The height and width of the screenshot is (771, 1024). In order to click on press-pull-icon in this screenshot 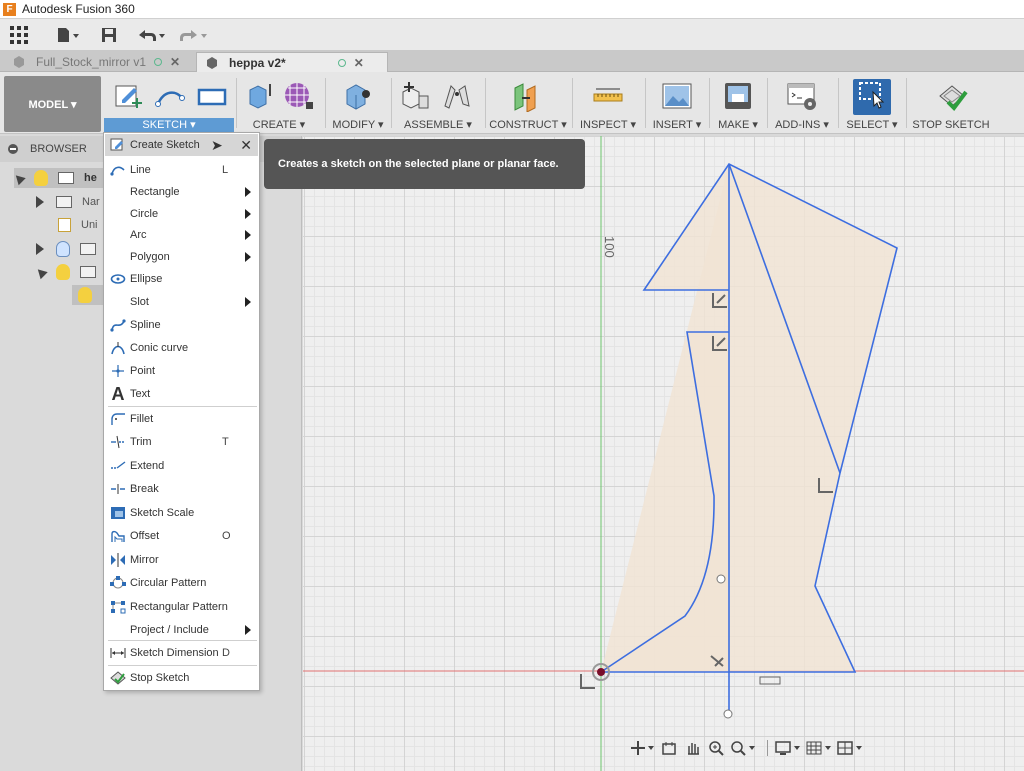, I will do `click(358, 96)`.